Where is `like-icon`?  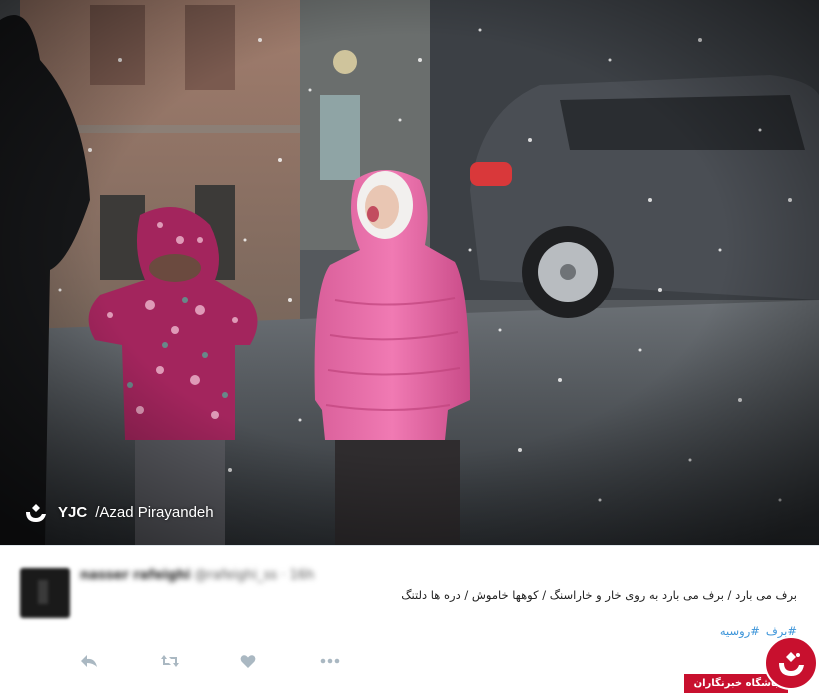
like-icon is located at coordinates (248, 661).